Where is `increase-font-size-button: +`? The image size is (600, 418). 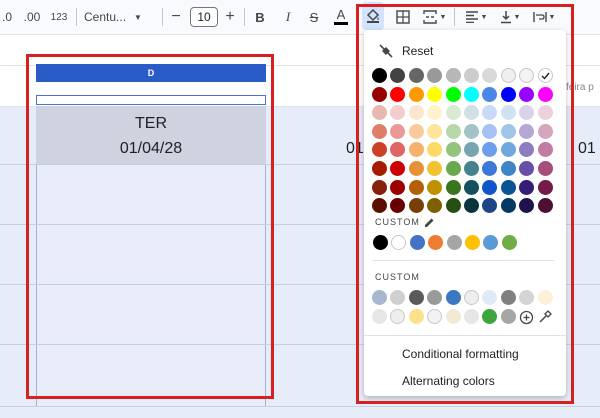 increase-font-size-button: + is located at coordinates (230, 17).